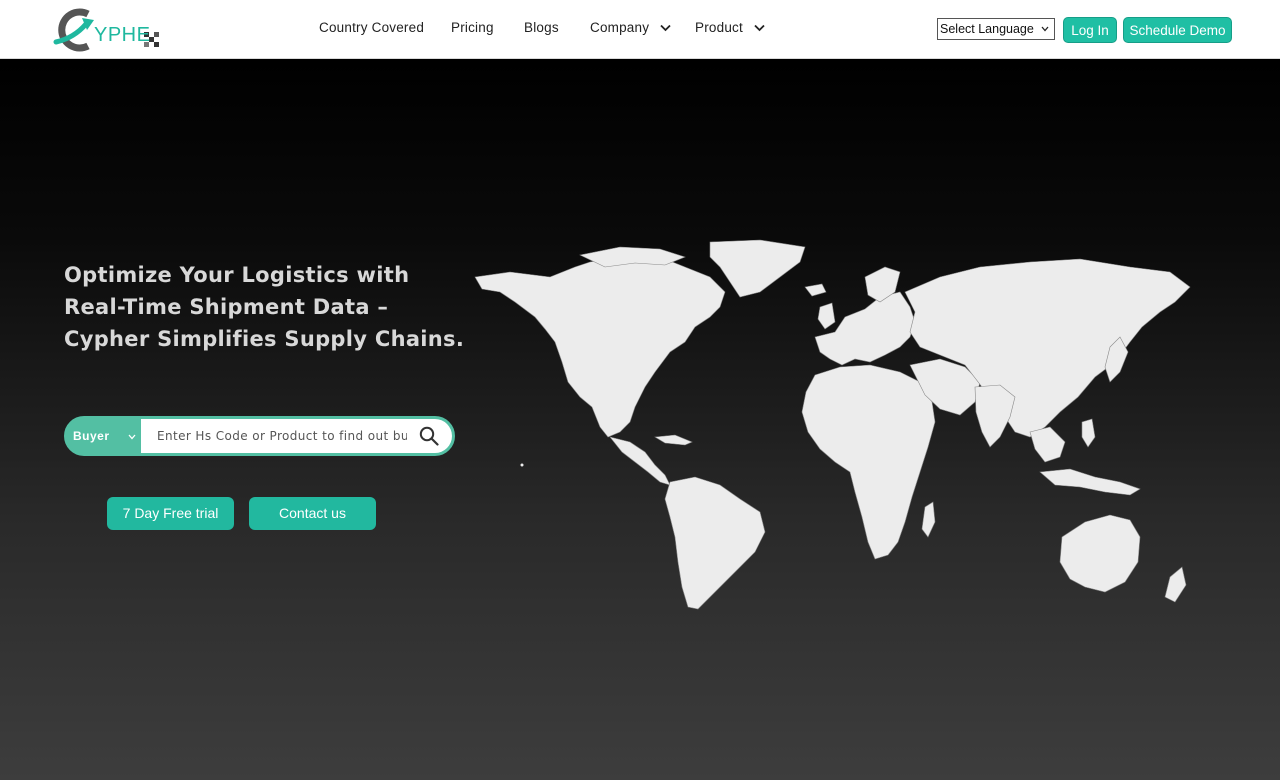 This screenshot has width=1280, height=780. Describe the element at coordinates (719, 27) in the screenshot. I see `nav-label: Product` at that location.